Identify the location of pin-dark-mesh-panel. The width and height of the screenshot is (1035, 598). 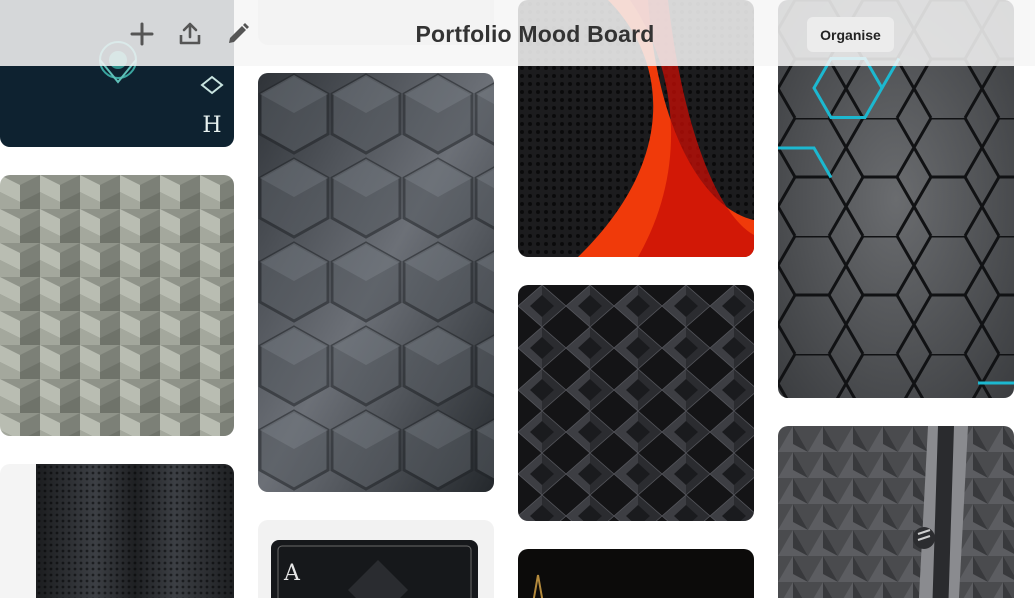
(117, 531).